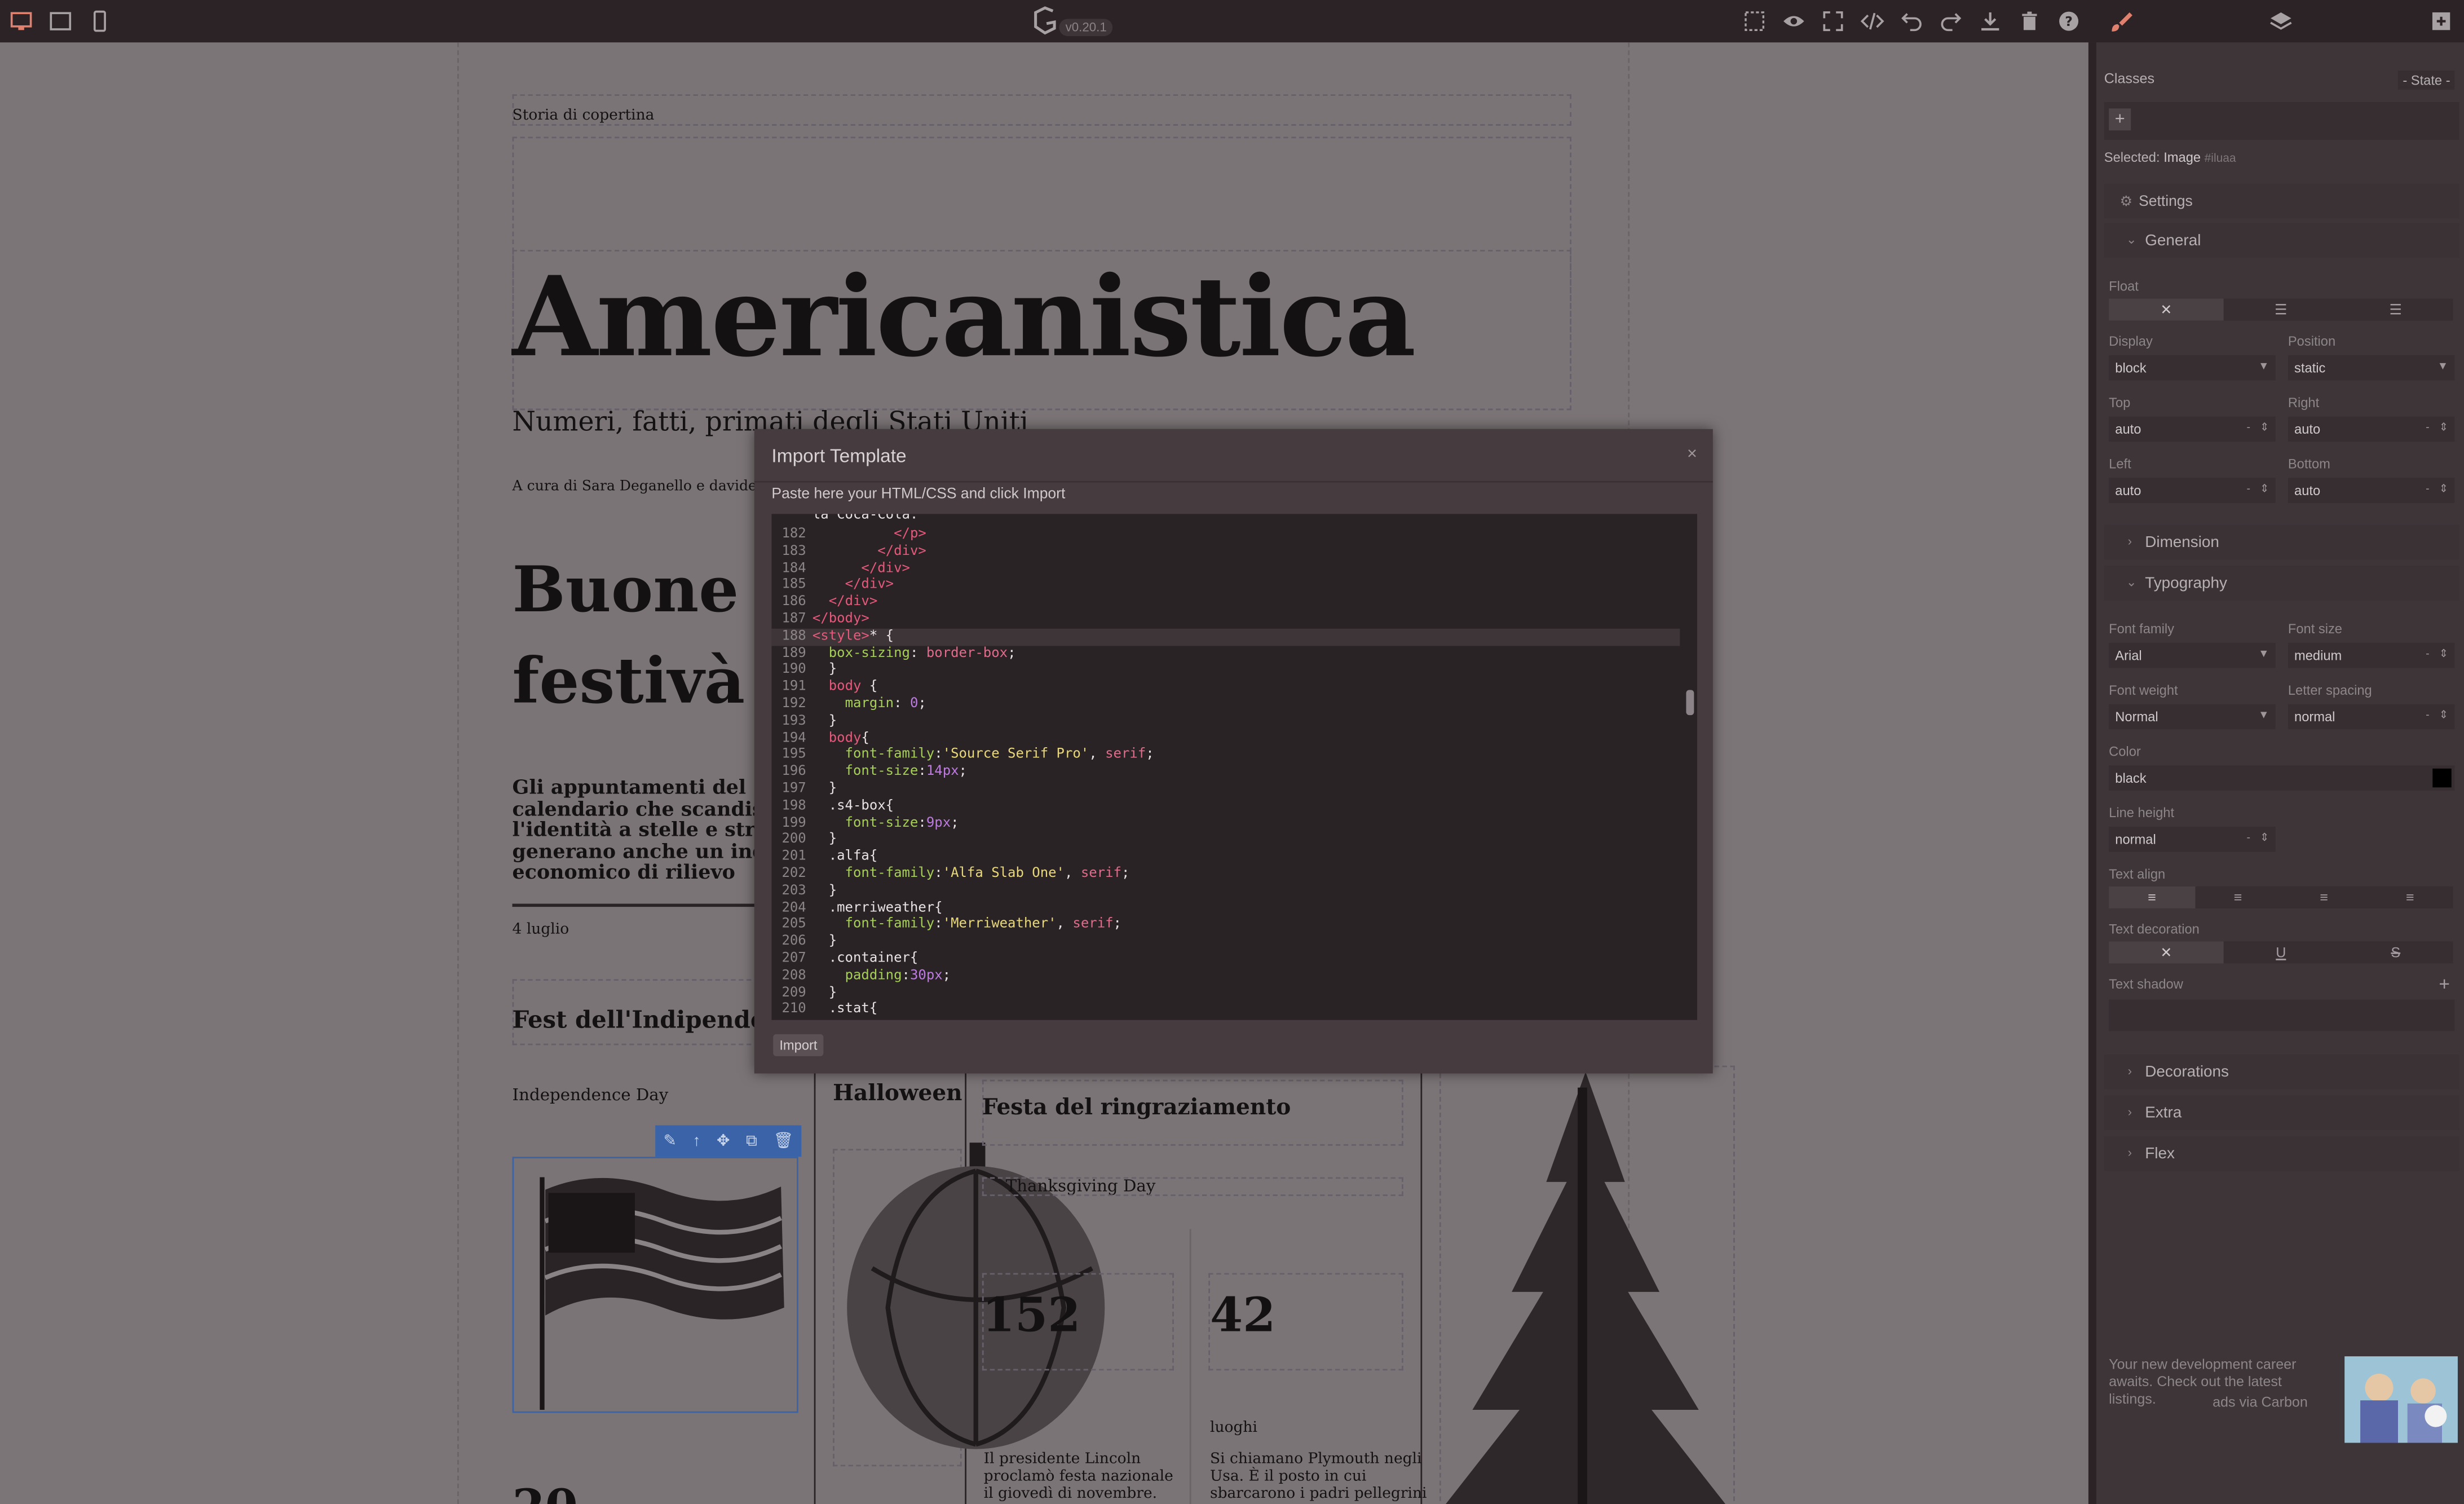 This screenshot has height=1504, width=2464. Describe the element at coordinates (2192, 839) in the screenshot. I see `line-height-input: normal - ⇕` at that location.